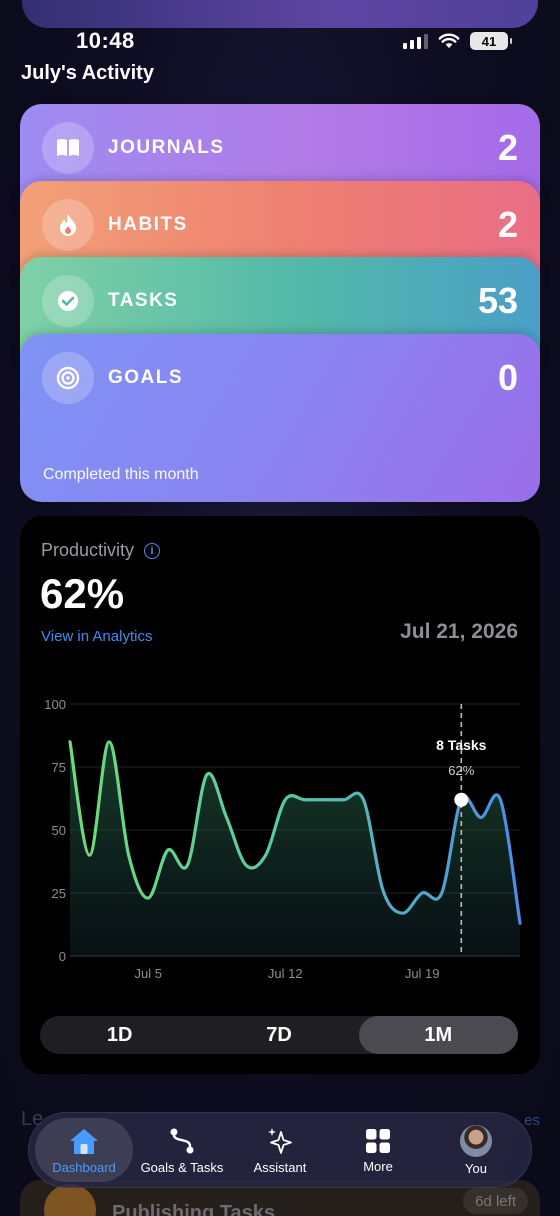 Image resolution: width=560 pixels, height=1216 pixels. I want to click on battery-indicator: 41, so click(491, 41).